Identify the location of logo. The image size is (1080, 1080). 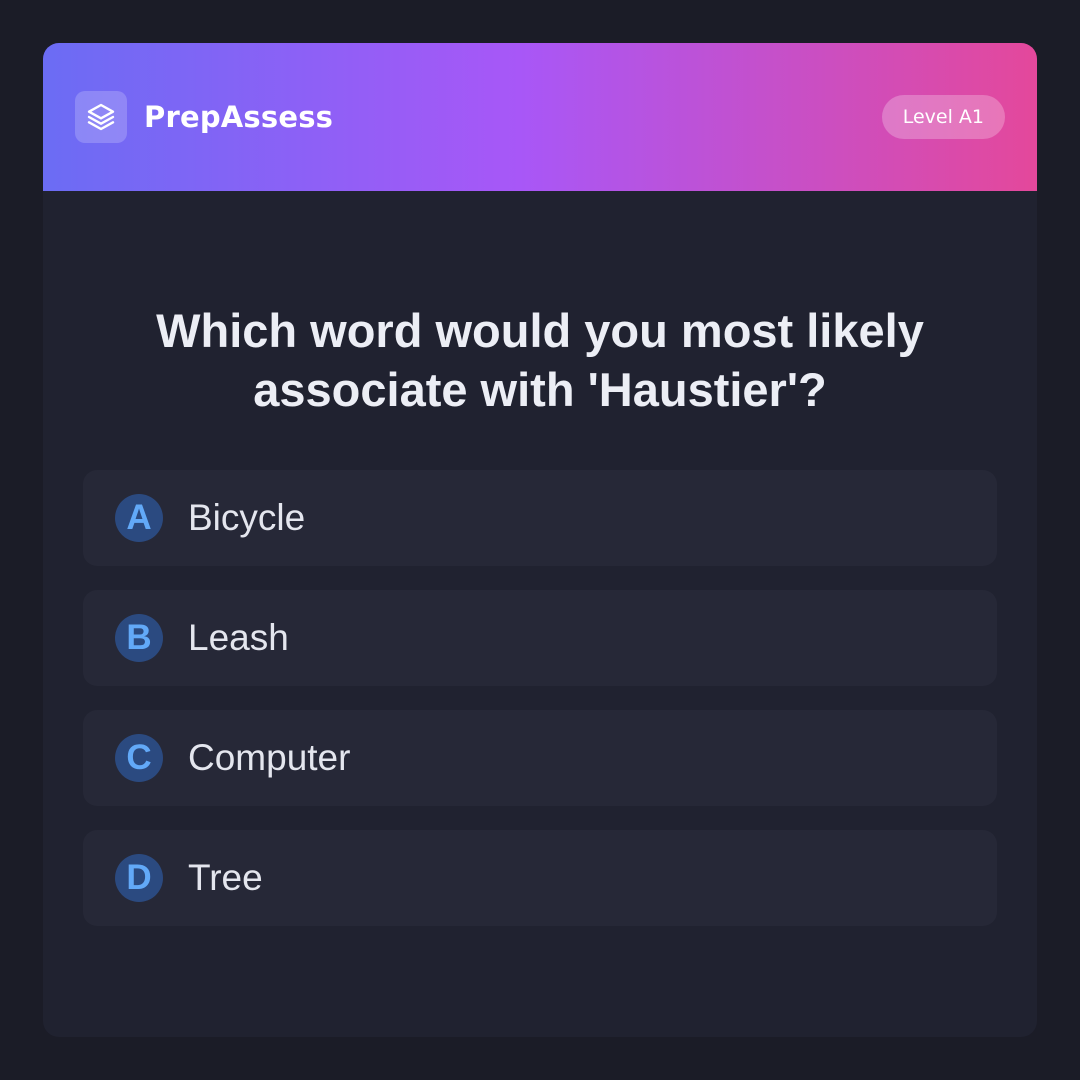
(101, 117).